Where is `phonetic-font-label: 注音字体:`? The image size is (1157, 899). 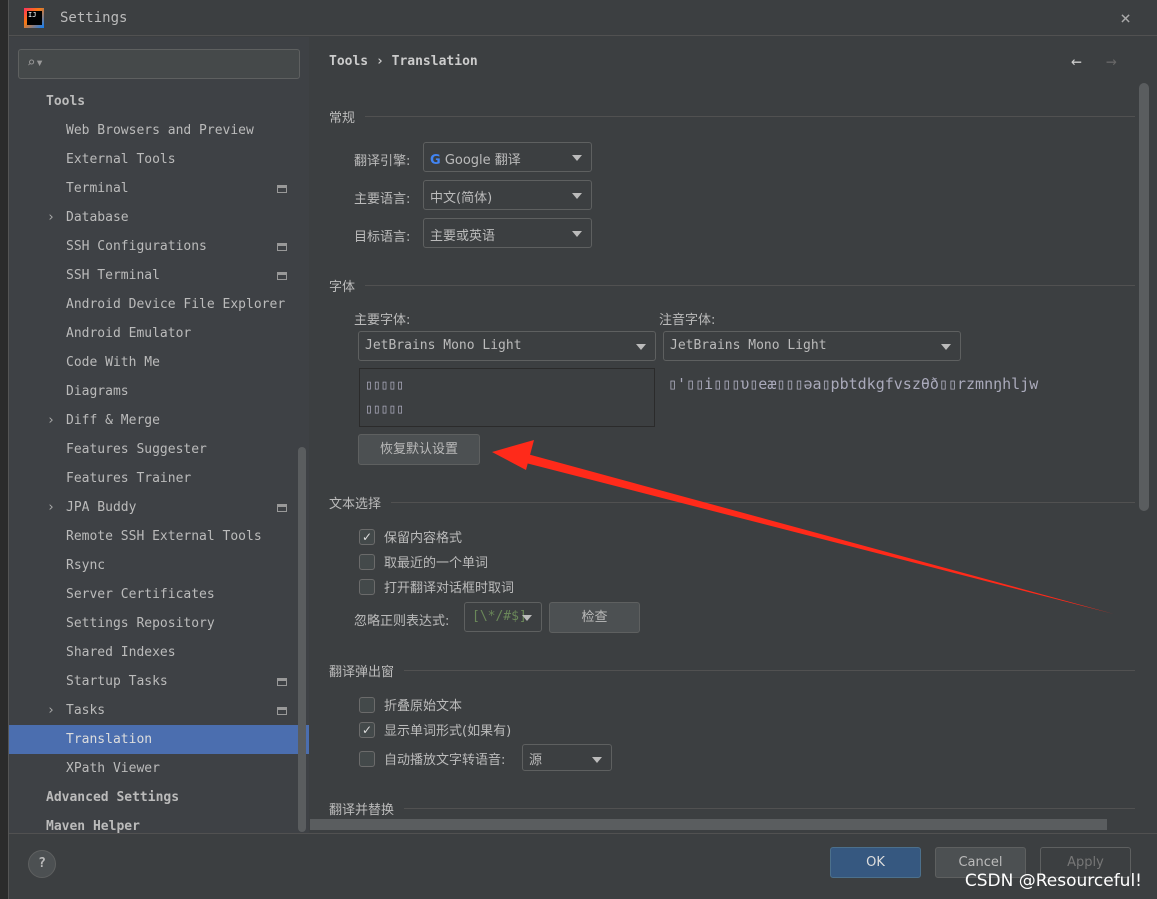 phonetic-font-label: 注音字体: is located at coordinates (687, 320).